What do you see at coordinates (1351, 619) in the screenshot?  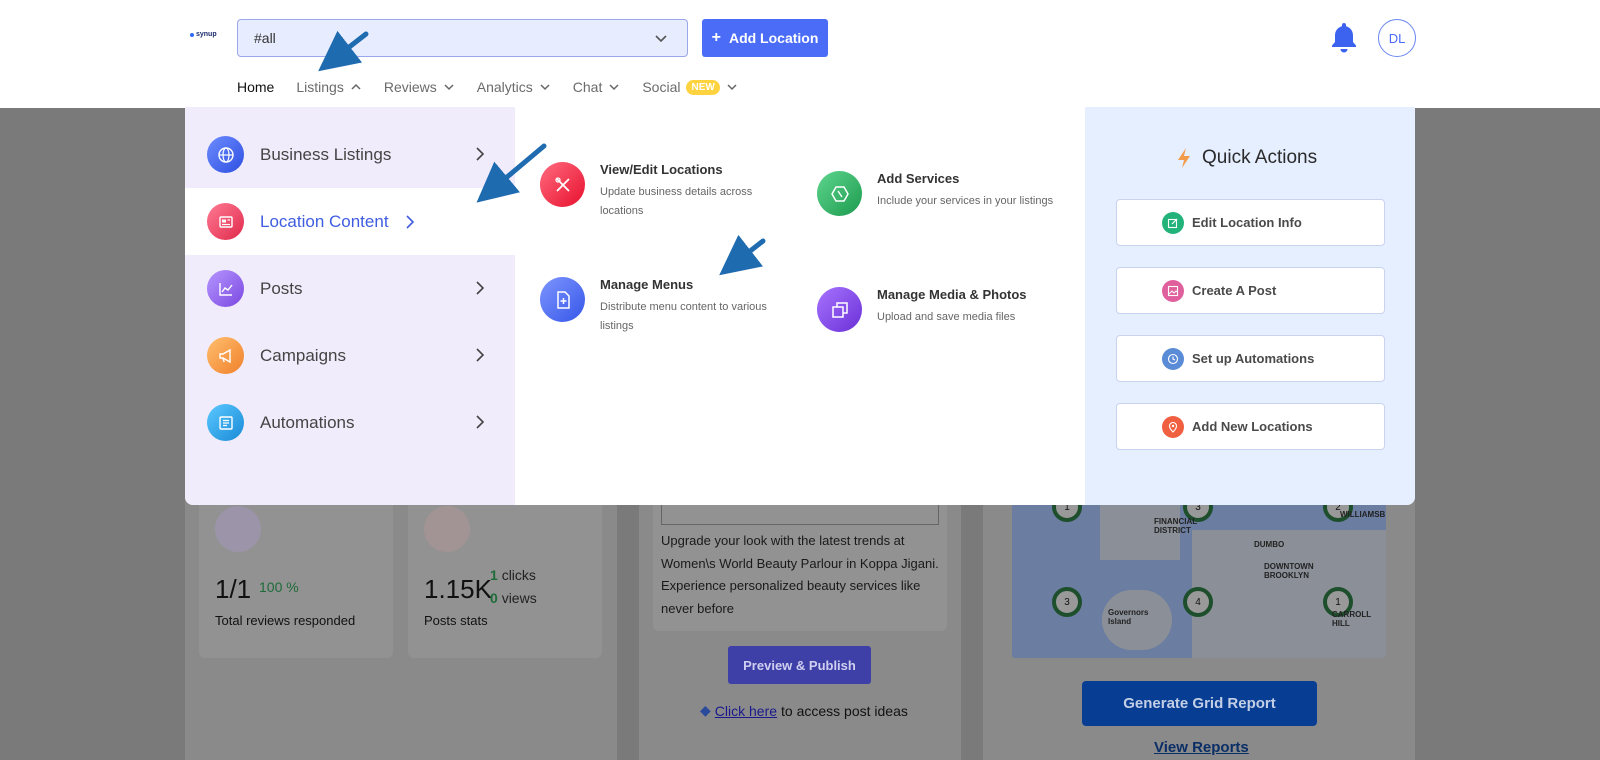 I see `map-label: CARROLL HILL` at bounding box center [1351, 619].